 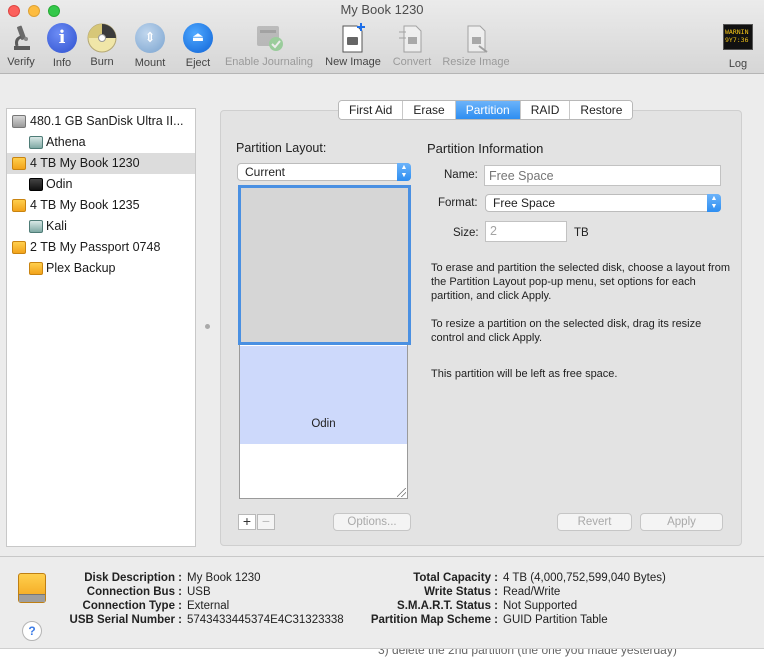 What do you see at coordinates (461, 592) in the screenshot?
I see `write-status-label: Write Status :` at bounding box center [461, 592].